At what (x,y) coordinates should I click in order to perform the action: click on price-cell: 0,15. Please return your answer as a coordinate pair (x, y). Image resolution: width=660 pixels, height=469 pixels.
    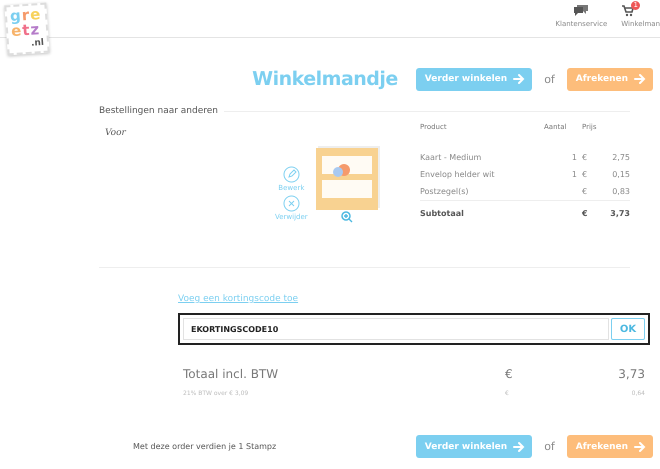
    Looking at the image, I should click on (621, 174).